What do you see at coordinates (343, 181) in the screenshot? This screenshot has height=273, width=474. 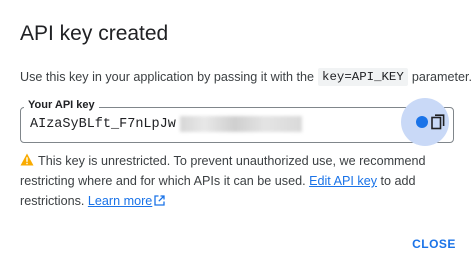 I see `edit-api-key-link: Edit API key` at bounding box center [343, 181].